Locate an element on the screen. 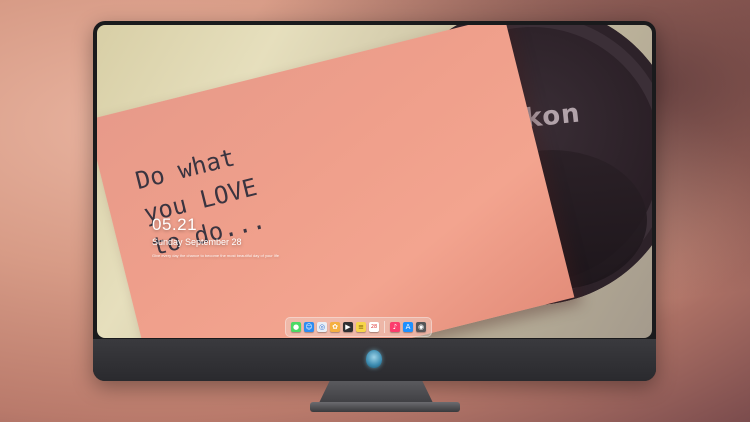 The width and height of the screenshot is (750, 422). notes-icon: ≡ is located at coordinates (361, 327).